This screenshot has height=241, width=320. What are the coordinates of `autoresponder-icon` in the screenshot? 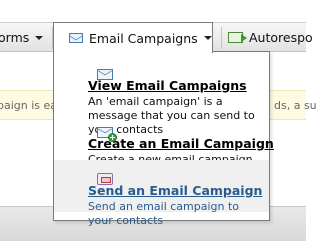 It's located at (237, 37).